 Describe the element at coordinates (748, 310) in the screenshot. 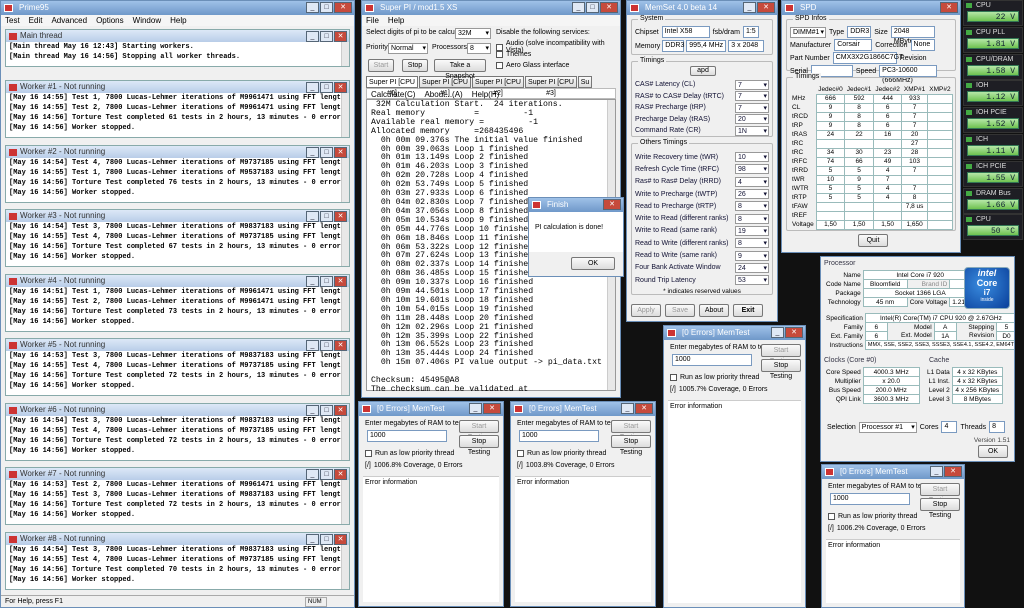

I see `exit-button: Exit` at that location.